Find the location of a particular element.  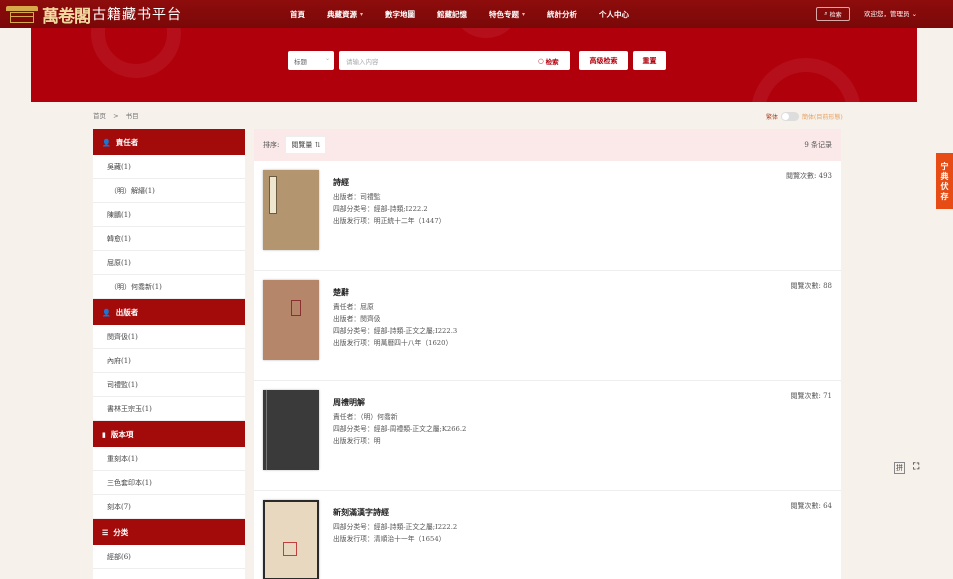

filter-item: 內府(1) is located at coordinates (169, 361).